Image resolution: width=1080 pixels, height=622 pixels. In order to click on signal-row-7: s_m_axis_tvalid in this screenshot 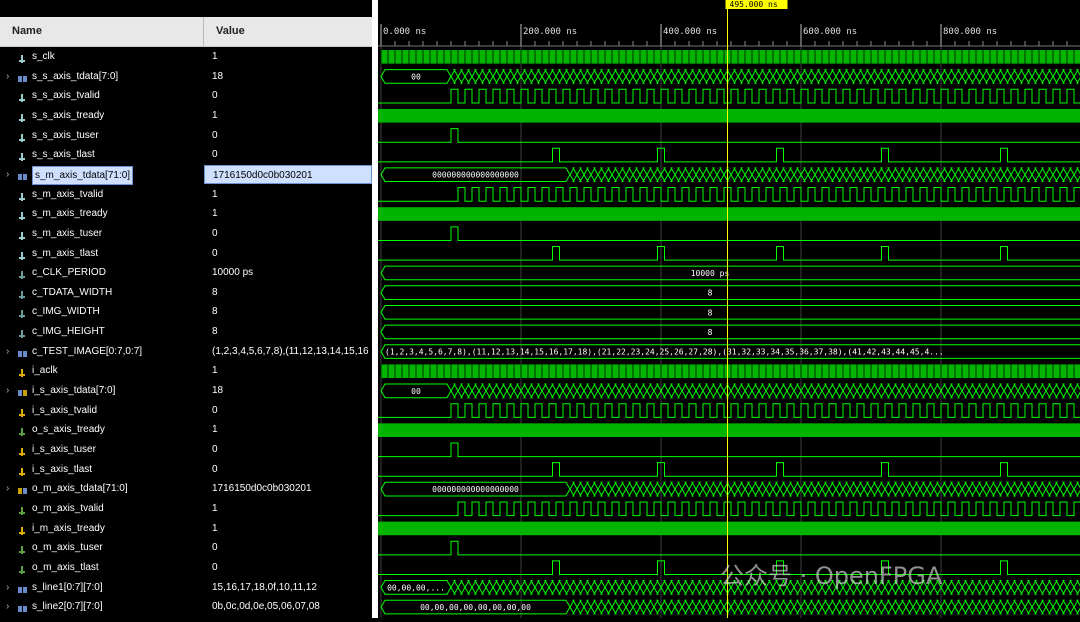, I will do `click(102, 195)`.